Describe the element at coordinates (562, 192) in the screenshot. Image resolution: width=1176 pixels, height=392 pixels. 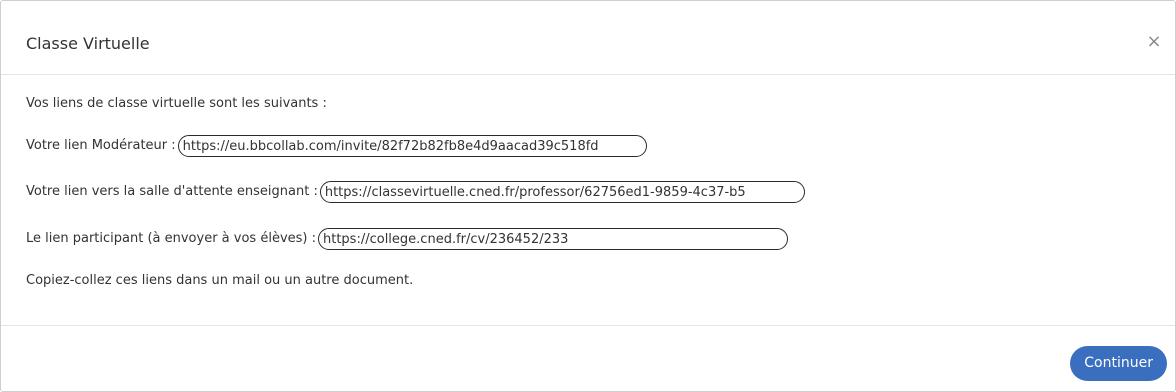
I see `waiting-room-link-field` at that location.